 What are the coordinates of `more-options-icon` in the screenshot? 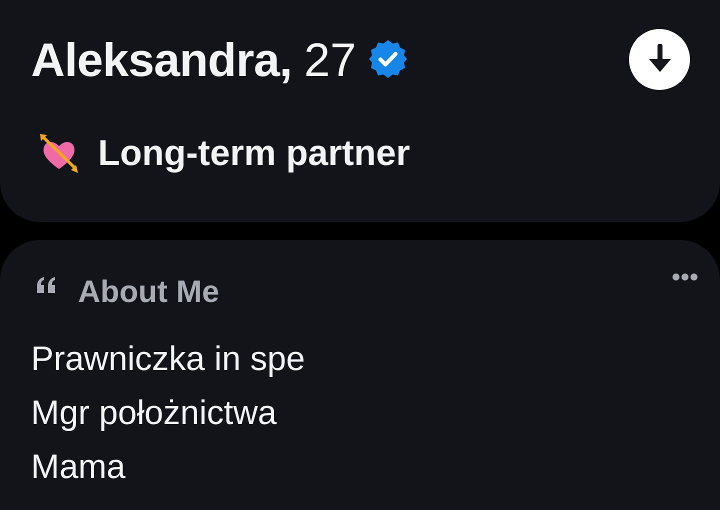 It's located at (685, 277).